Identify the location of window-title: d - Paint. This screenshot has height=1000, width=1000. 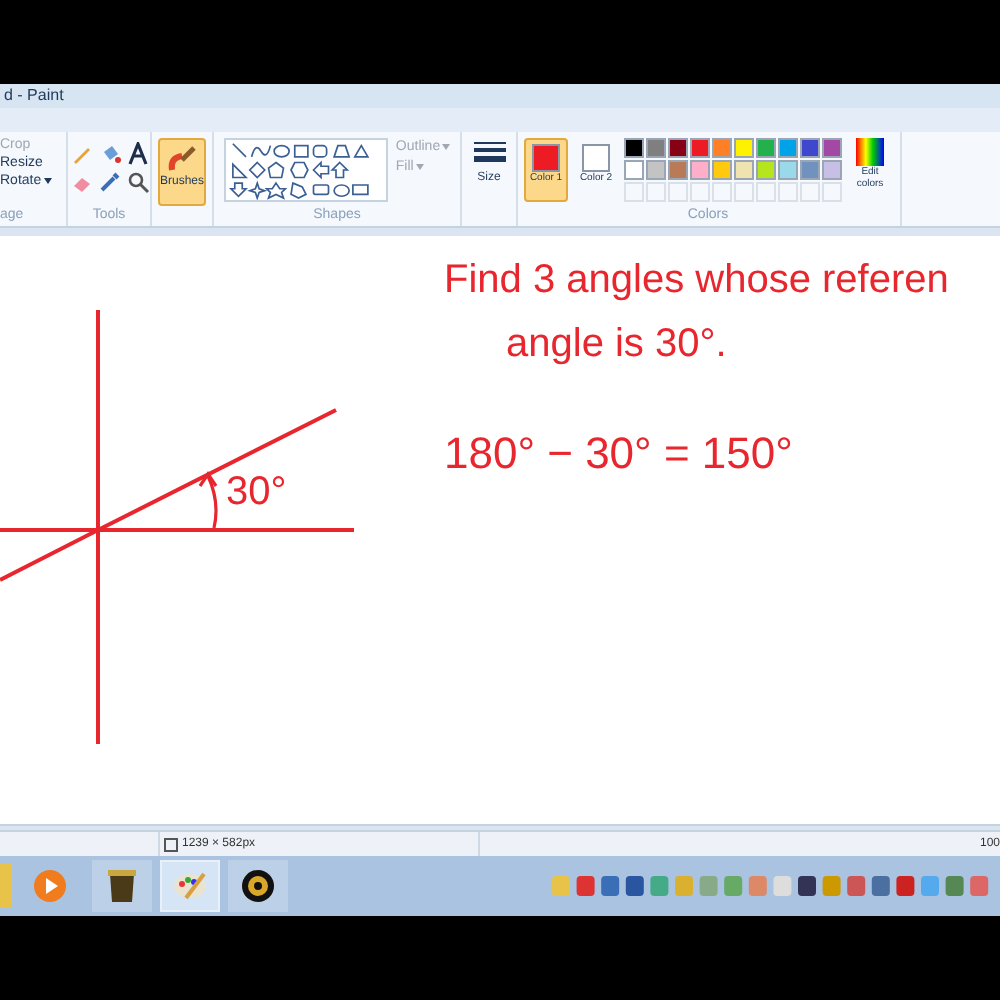
(34, 96).